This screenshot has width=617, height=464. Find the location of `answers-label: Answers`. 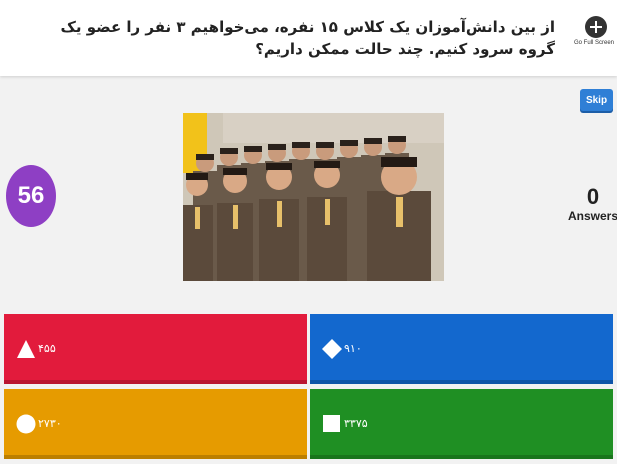

answers-label: Answers is located at coordinates (592, 216).